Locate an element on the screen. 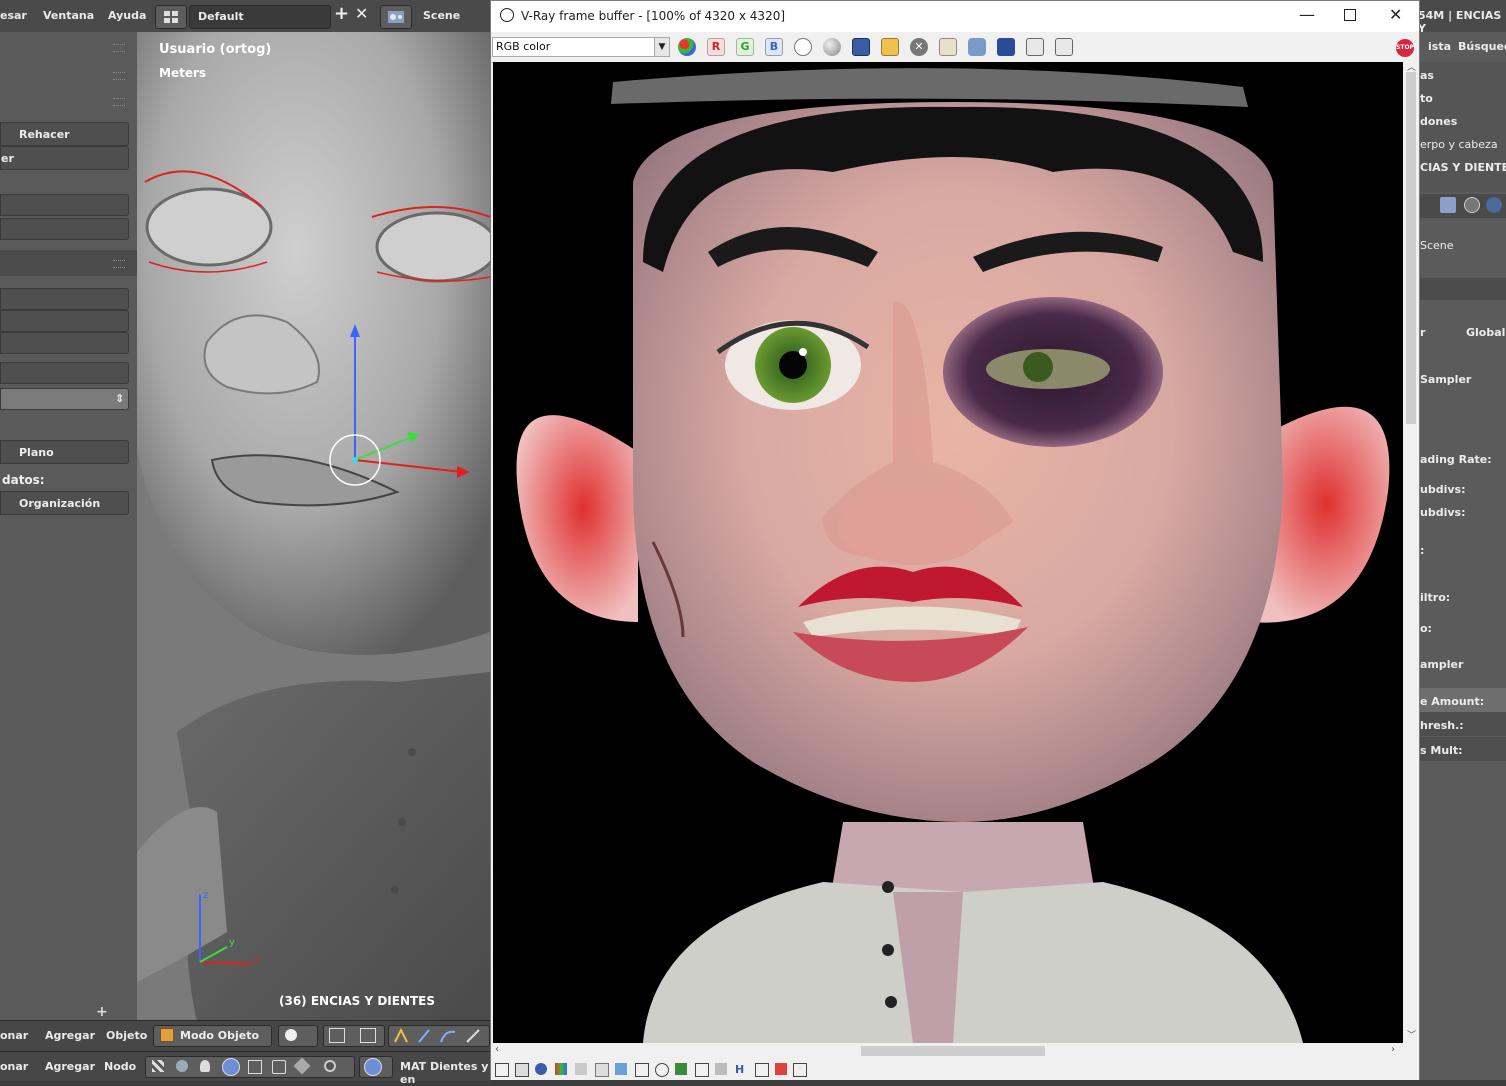  menu-item-window: Ventana is located at coordinates (68, 15).